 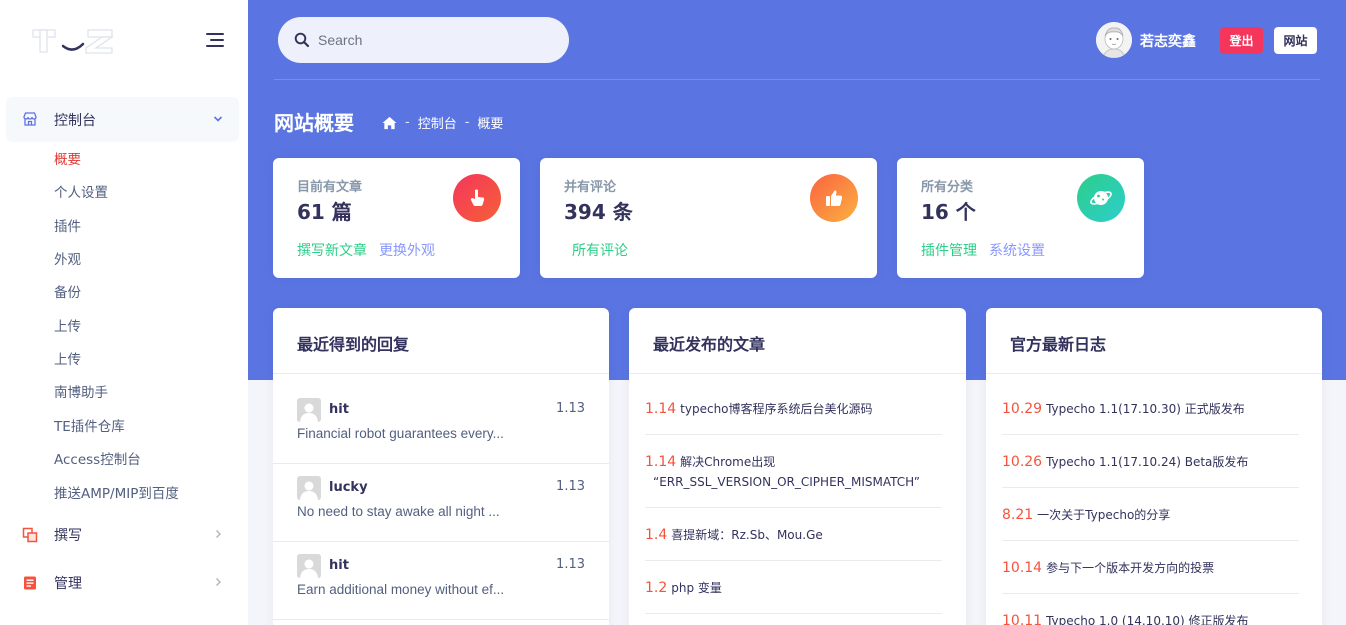 I want to click on stat-card-comments: 并有评论 394 条 所有评论, so click(x=708, y=218).